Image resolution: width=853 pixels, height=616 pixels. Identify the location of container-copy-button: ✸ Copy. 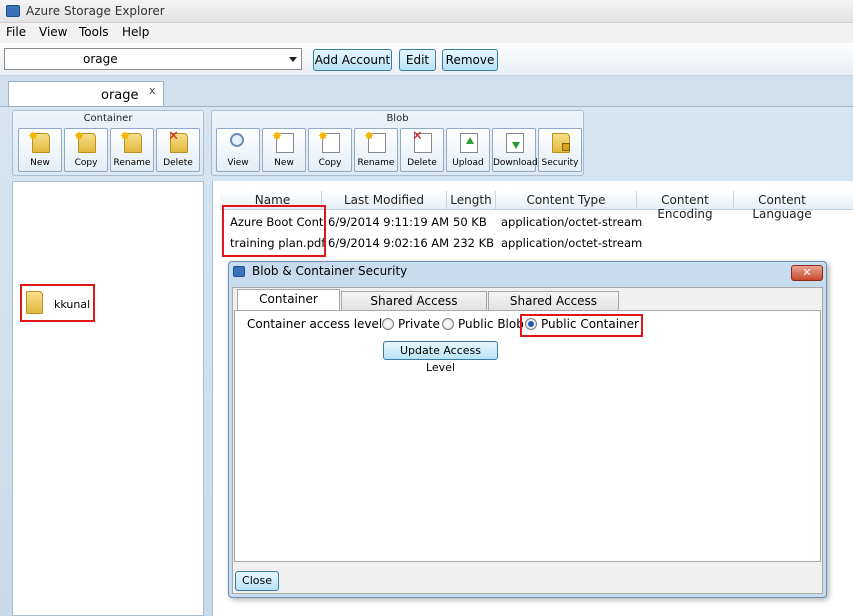
(86, 150).